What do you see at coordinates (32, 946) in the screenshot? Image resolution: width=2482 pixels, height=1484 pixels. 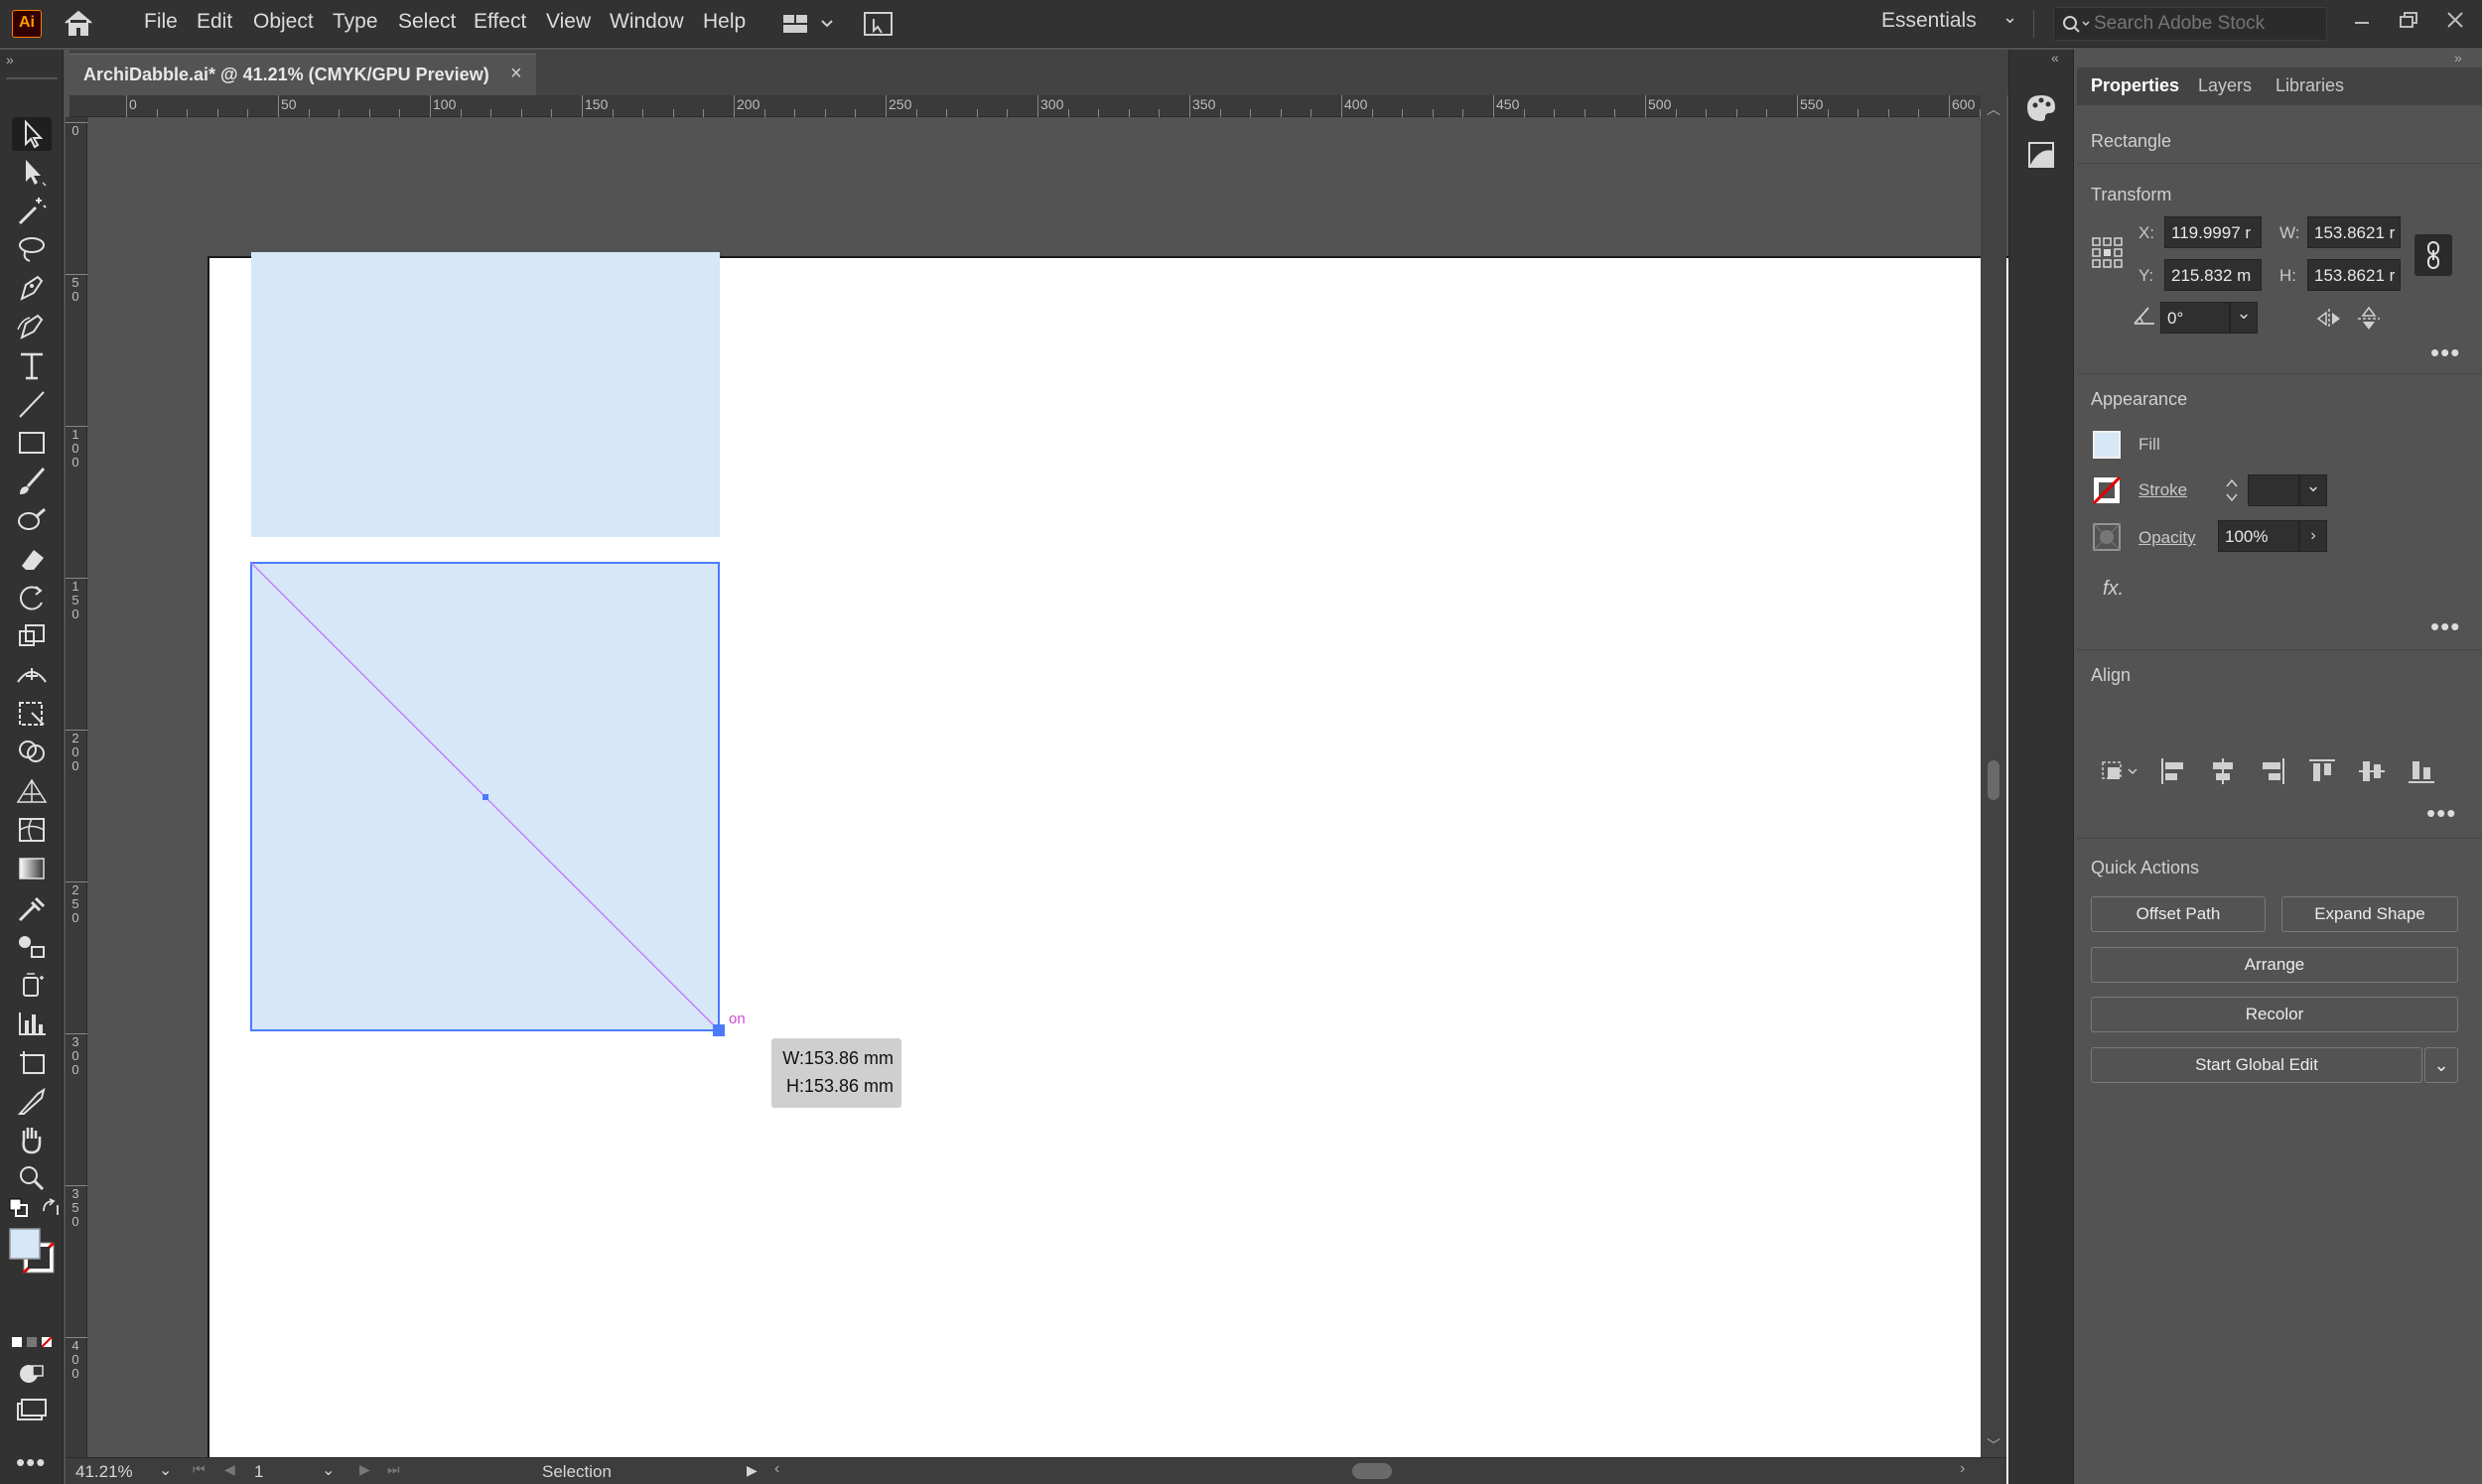 I see `blend-tool-icon` at bounding box center [32, 946].